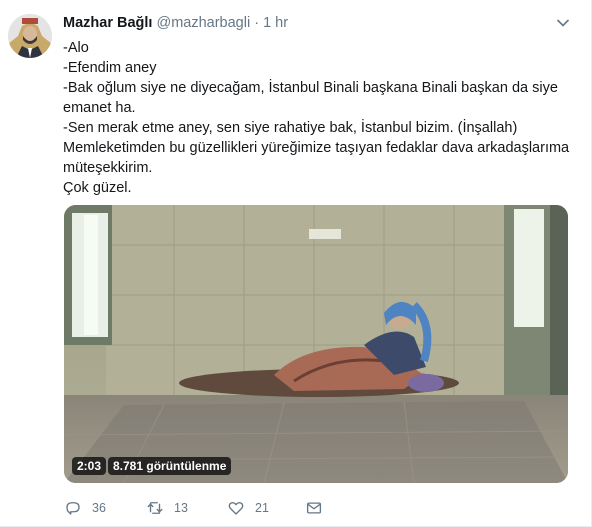 Image resolution: width=592 pixels, height=527 pixels. I want to click on reply-button: 36, so click(85, 508).